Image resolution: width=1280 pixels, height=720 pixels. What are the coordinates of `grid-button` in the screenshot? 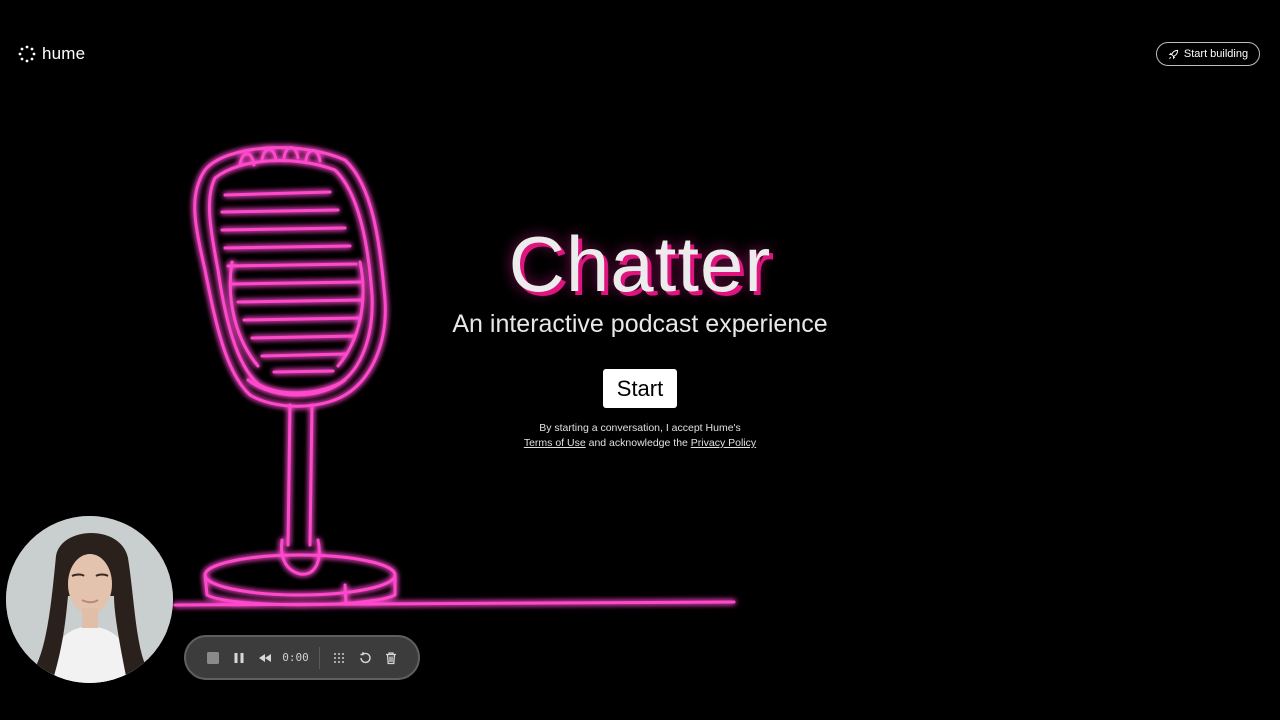 It's located at (339, 658).